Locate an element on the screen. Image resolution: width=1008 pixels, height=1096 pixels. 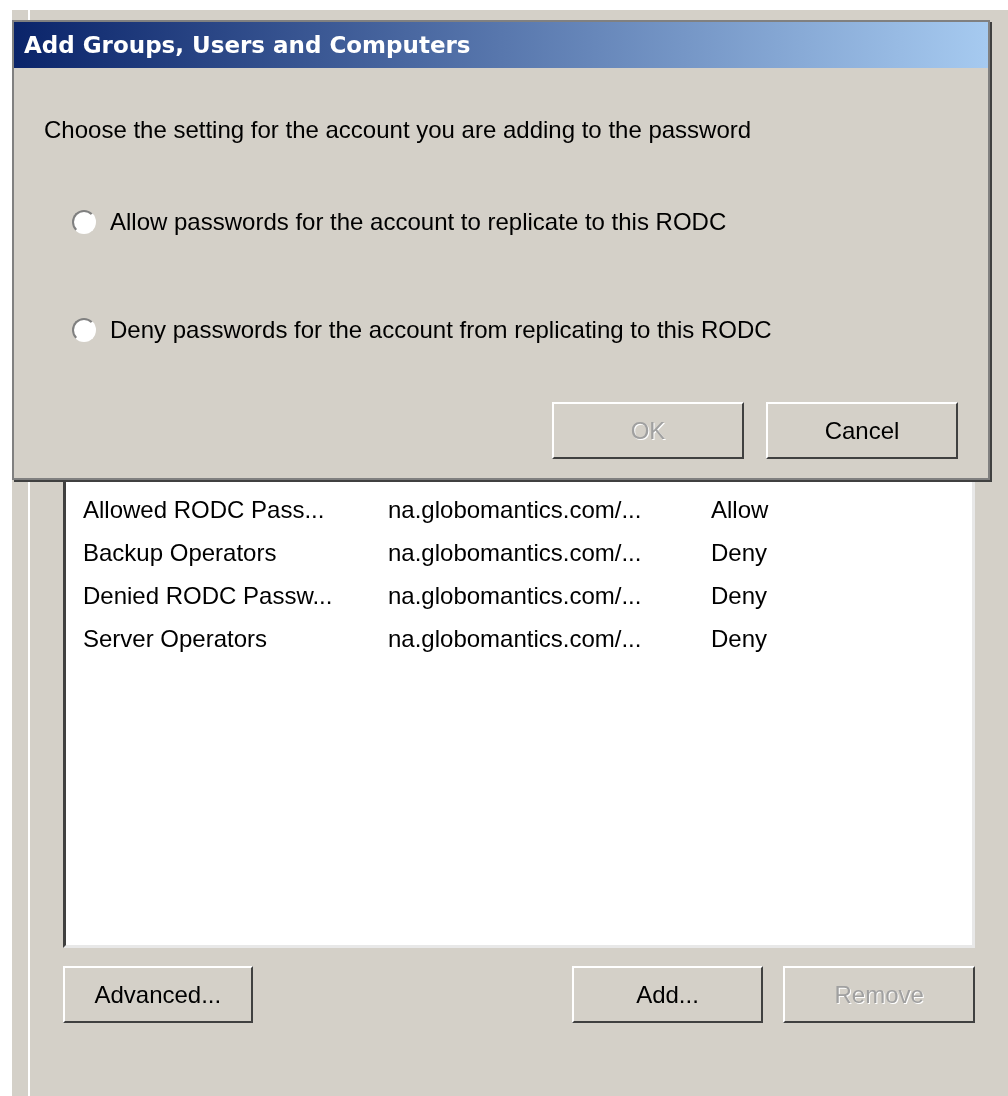
dialog-button: Cancel is located at coordinates (862, 430).